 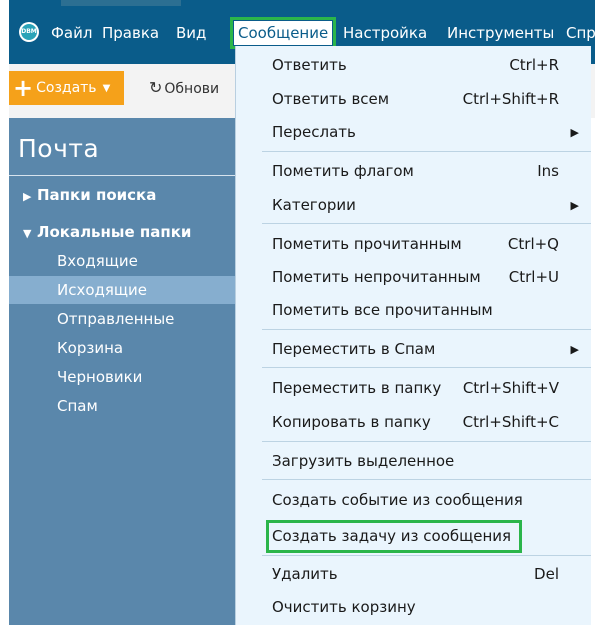 I want to click on sidebar-title: Почта, so click(x=59, y=148).